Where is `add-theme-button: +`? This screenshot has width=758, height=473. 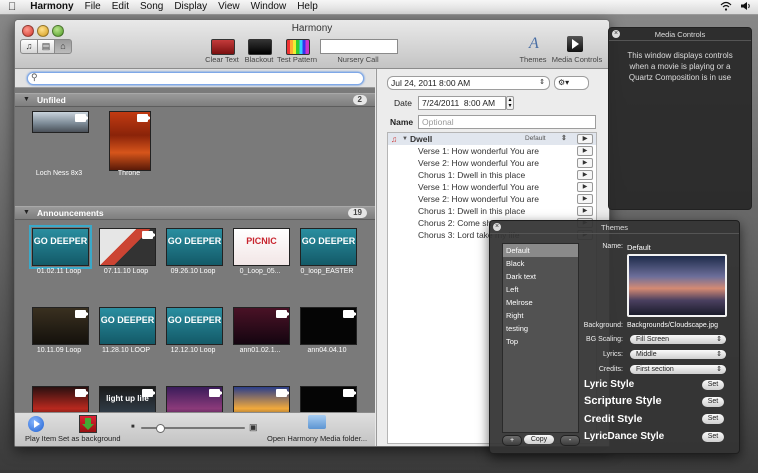 add-theme-button: + is located at coordinates (512, 440).